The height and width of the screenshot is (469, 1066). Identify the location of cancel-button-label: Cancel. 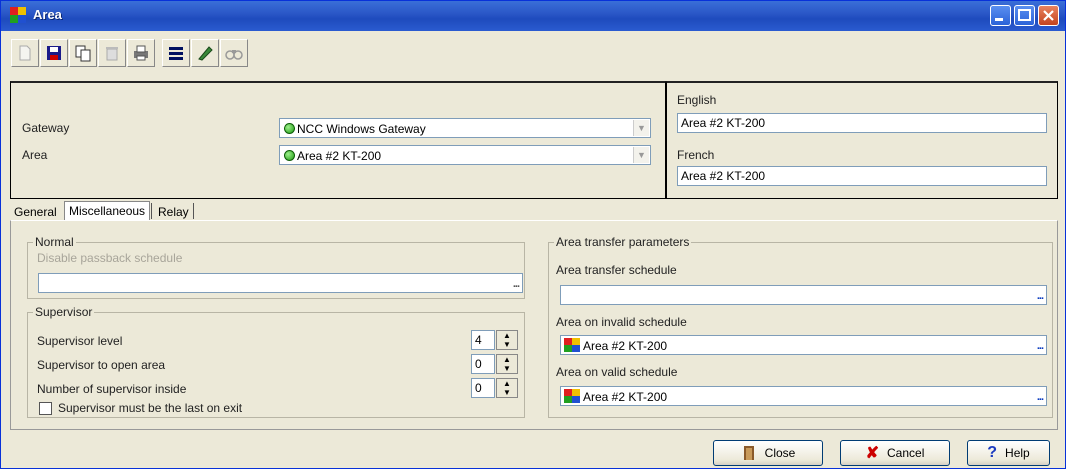
(906, 453).